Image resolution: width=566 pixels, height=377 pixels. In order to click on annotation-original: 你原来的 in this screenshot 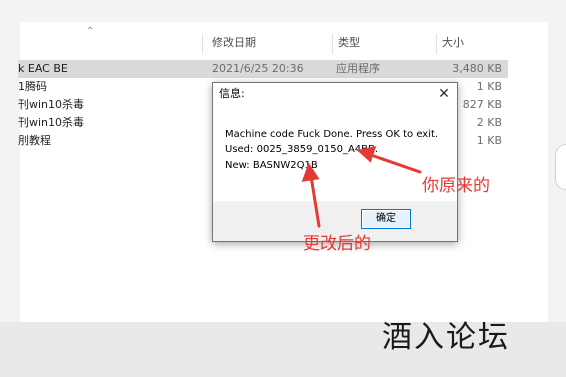, I will do `click(456, 186)`.